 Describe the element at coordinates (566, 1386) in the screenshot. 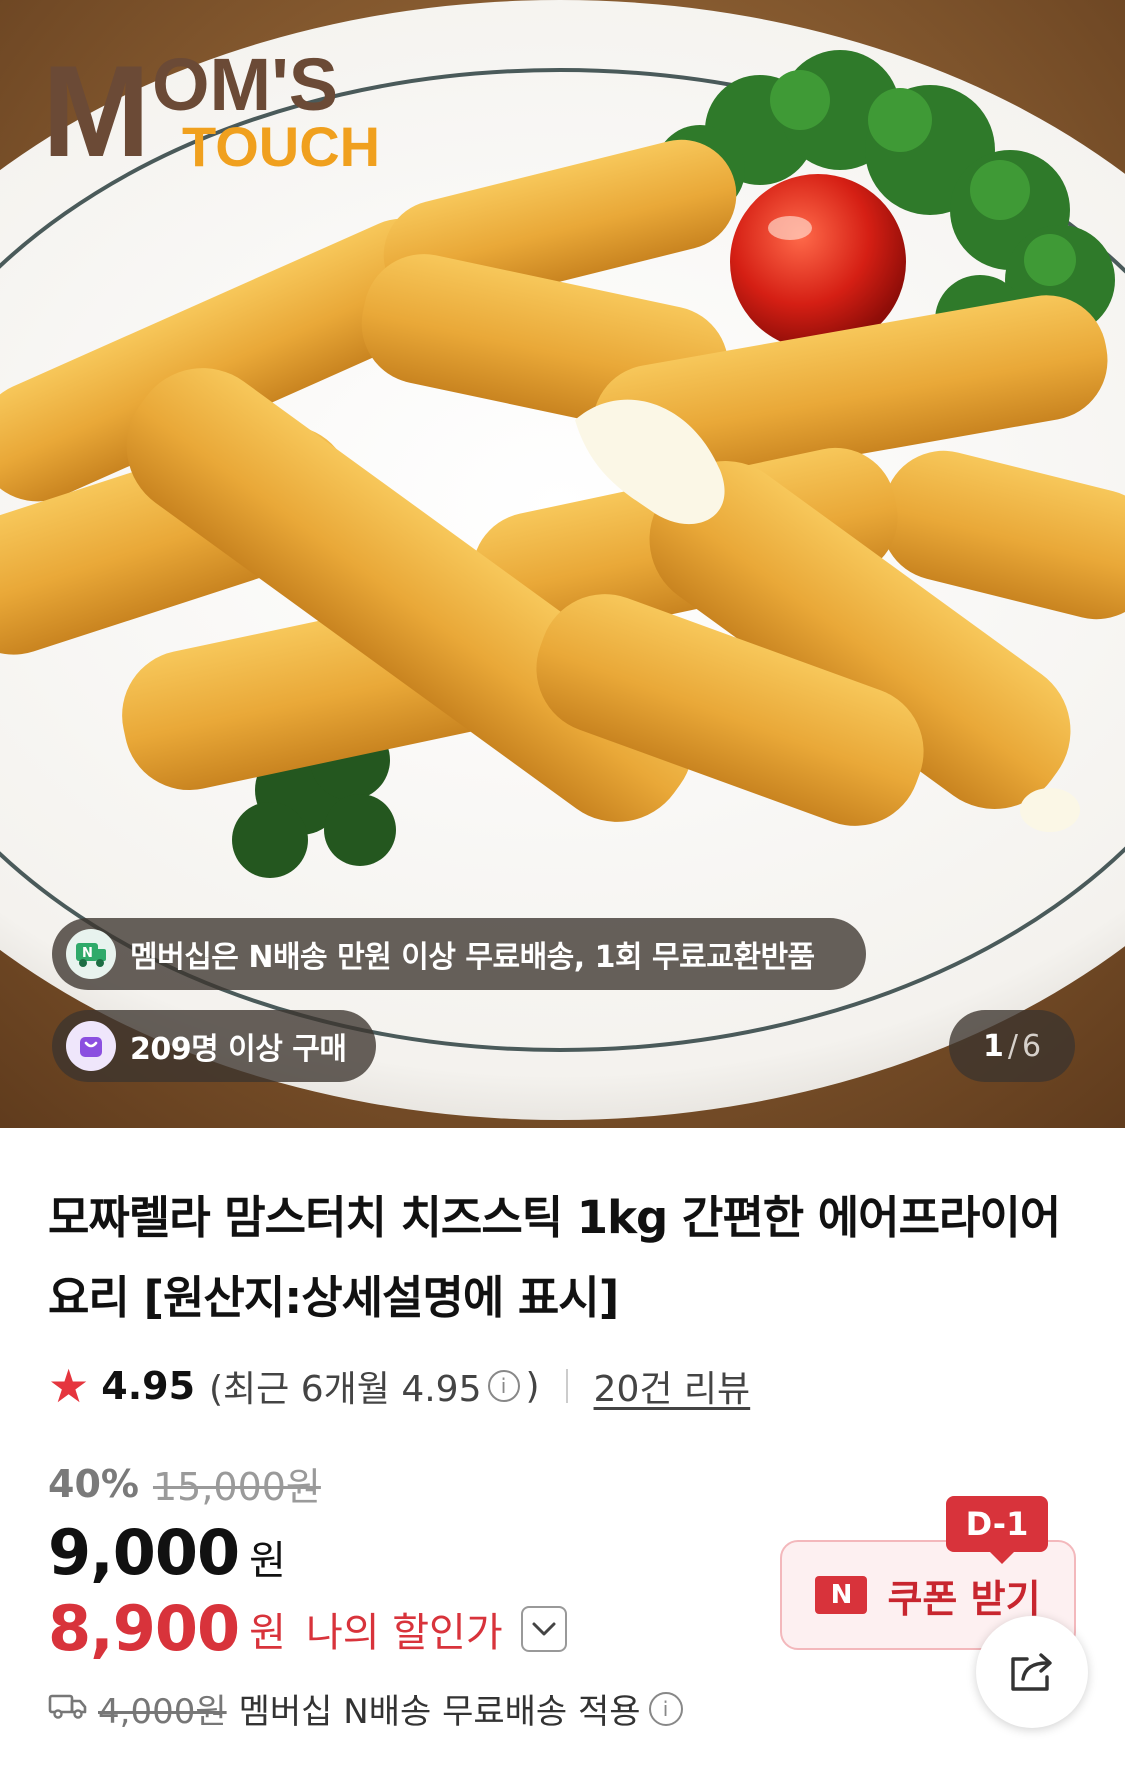

I see `divider` at that location.